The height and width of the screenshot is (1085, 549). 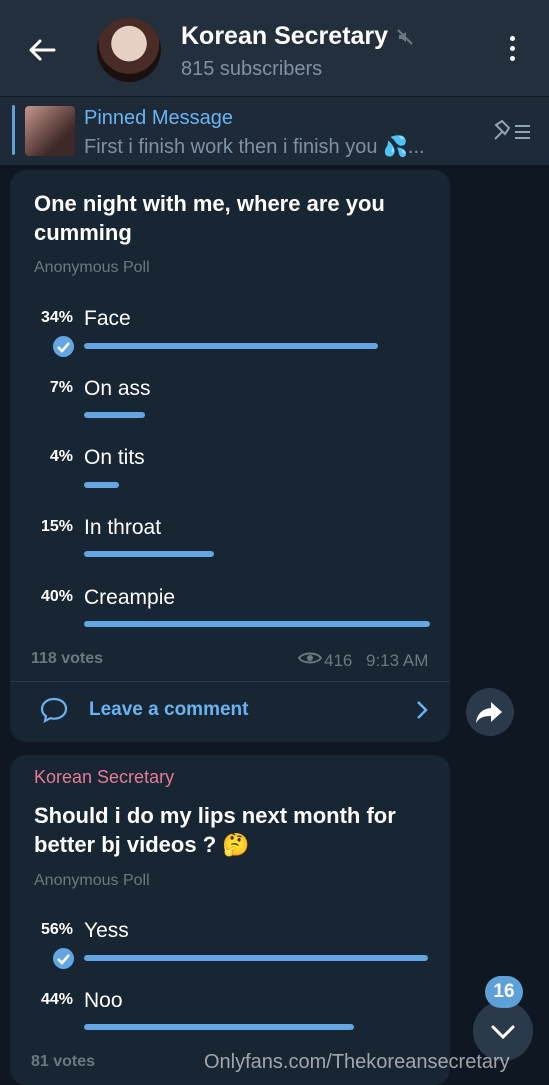 What do you see at coordinates (56, 317) in the screenshot?
I see `option-percent: 34%` at bounding box center [56, 317].